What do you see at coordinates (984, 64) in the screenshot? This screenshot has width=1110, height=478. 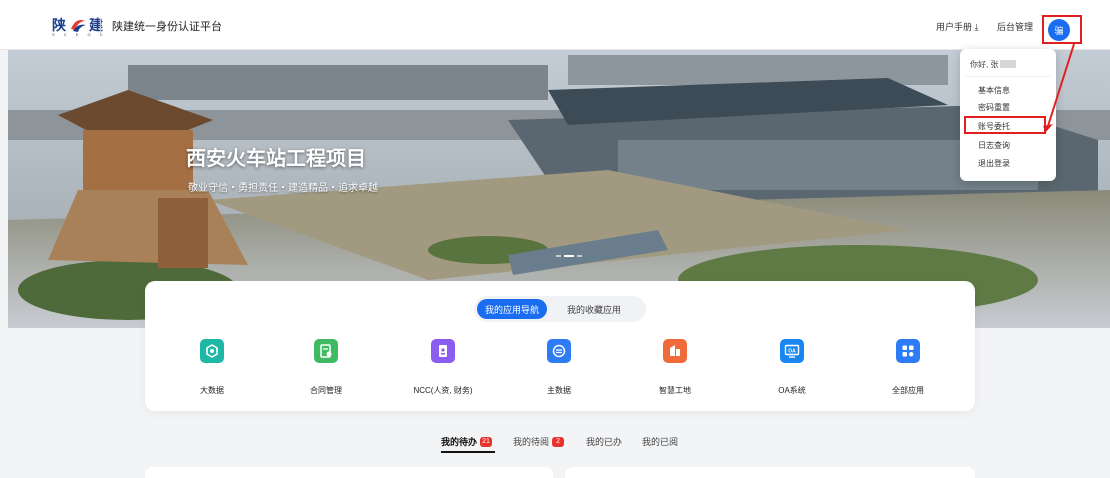 I see `greeting-text: 你好, 张` at bounding box center [984, 64].